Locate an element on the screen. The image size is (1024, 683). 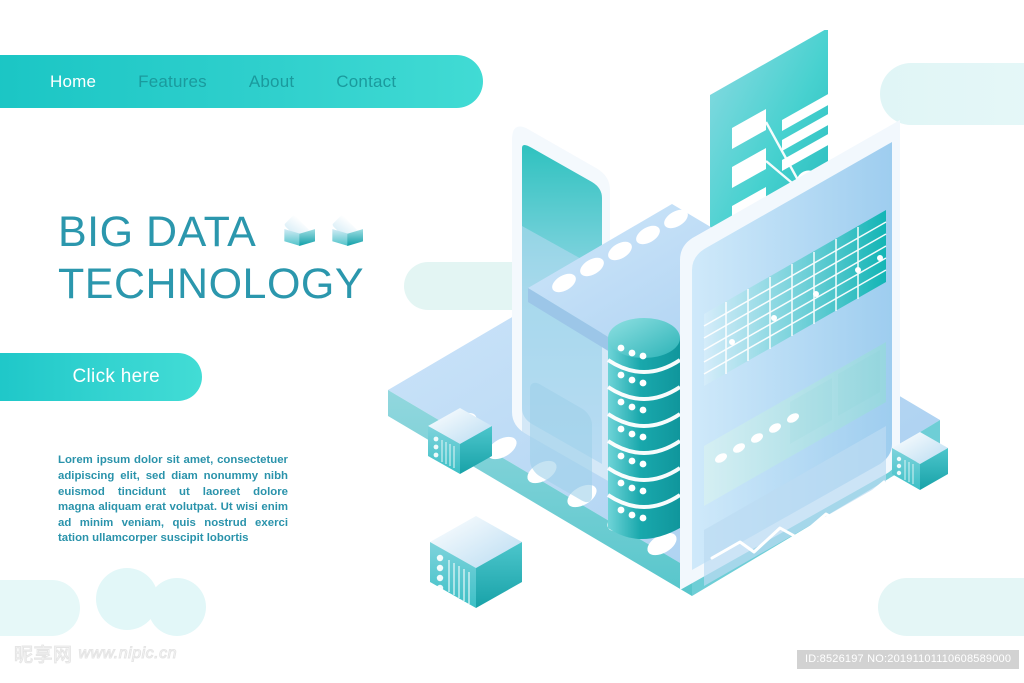
site-watermark: 昵享网 www.nipic.cn is located at coordinates (95, 653).